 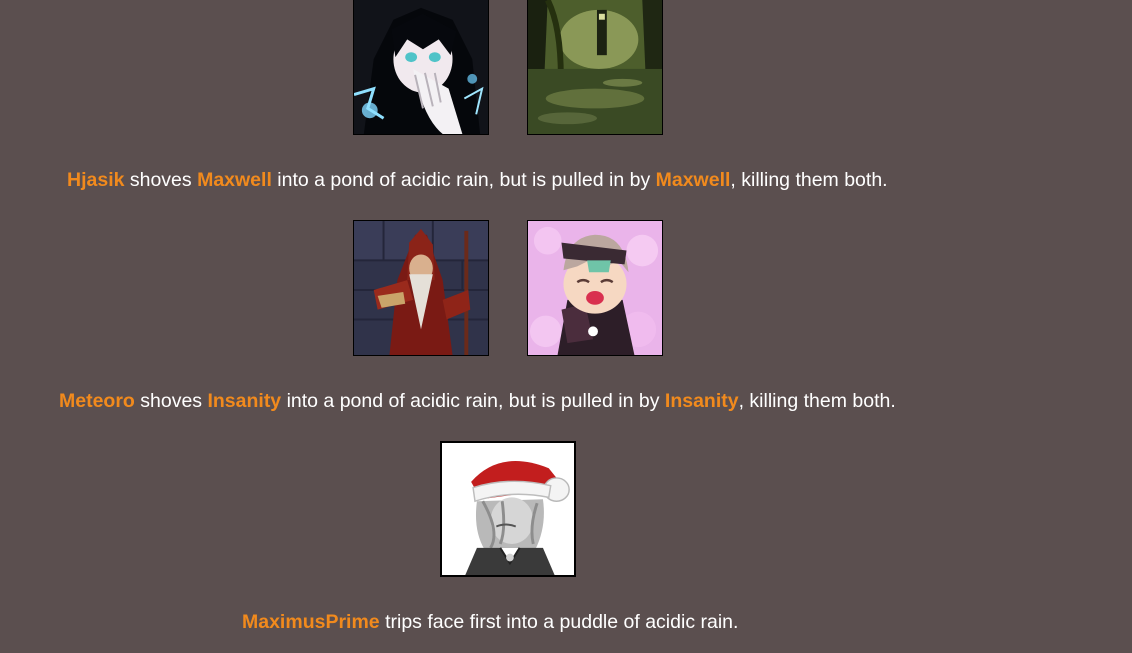 I want to click on tribute-name-actor: MaximusPrime, so click(x=311, y=622).